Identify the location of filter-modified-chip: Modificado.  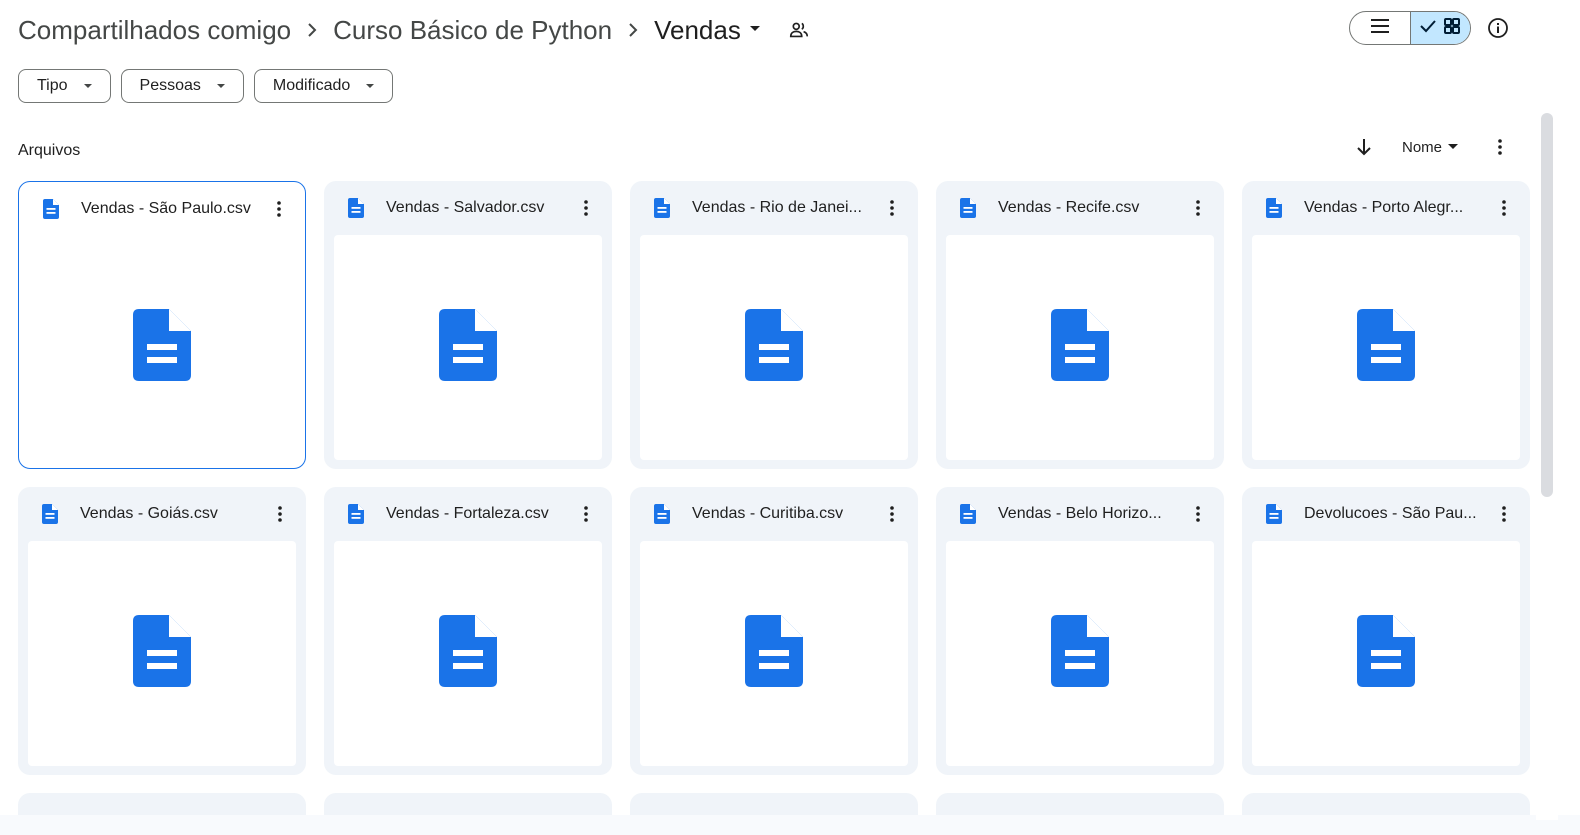
(323, 86).